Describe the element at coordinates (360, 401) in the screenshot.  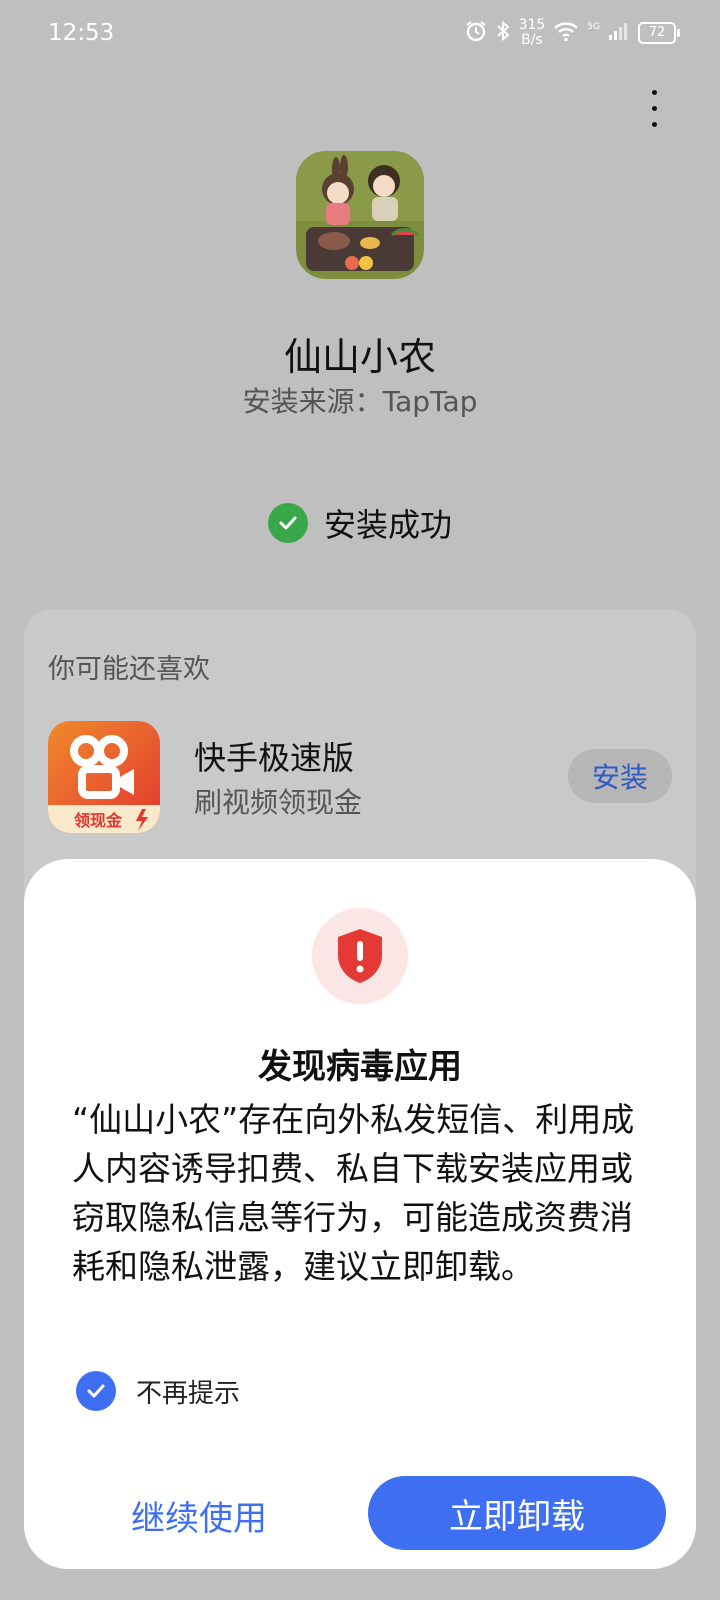
I see `install-source: 安装来源：TapTap` at that location.